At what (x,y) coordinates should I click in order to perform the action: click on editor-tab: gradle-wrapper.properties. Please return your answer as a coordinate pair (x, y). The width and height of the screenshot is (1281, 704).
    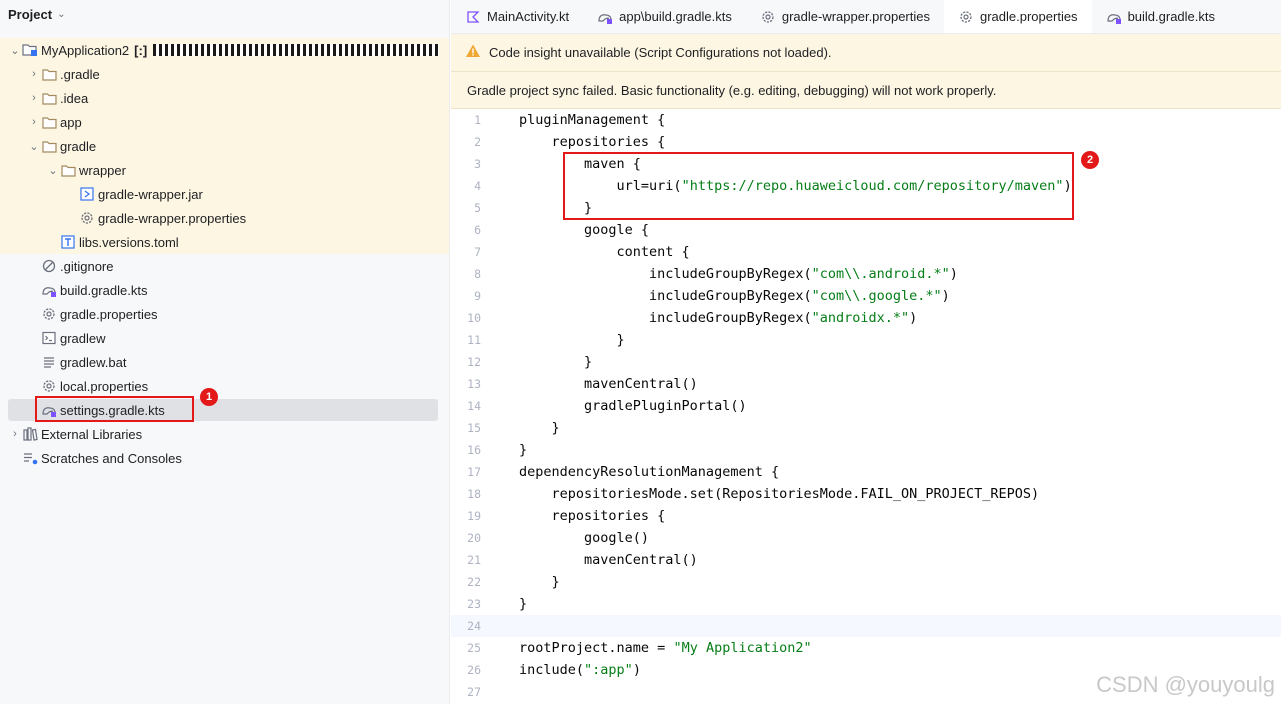
    Looking at the image, I should click on (845, 16).